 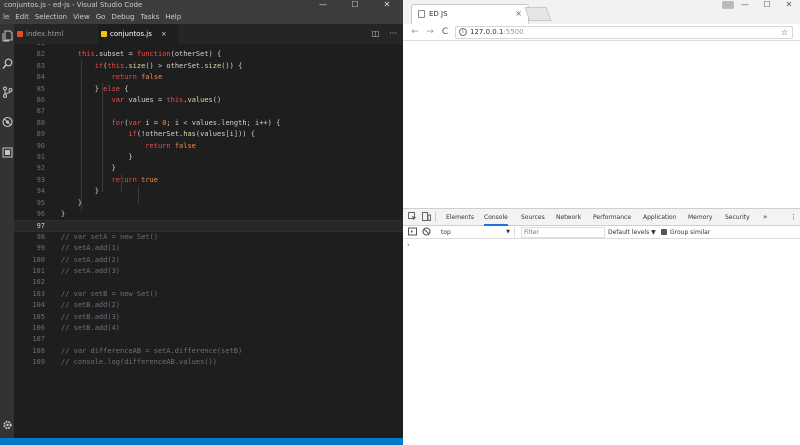 I want to click on settings-gear-icon, so click(x=7, y=426).